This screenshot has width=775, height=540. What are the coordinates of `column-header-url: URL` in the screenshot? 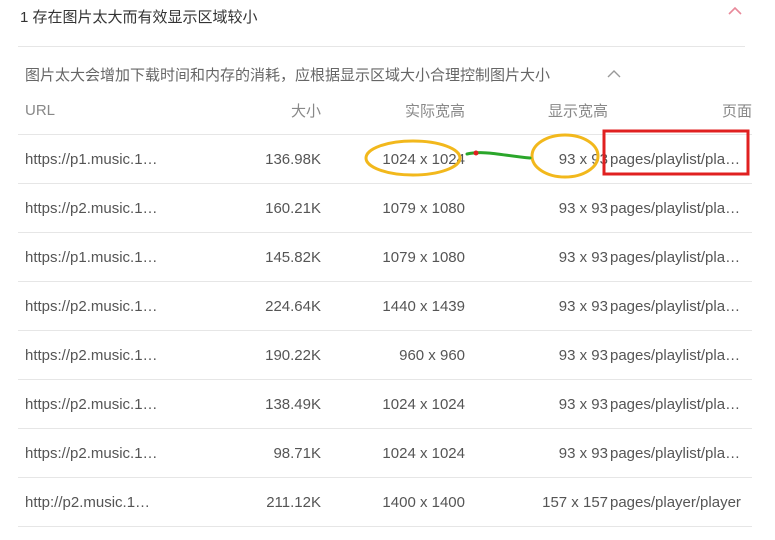 It's located at (101, 110).